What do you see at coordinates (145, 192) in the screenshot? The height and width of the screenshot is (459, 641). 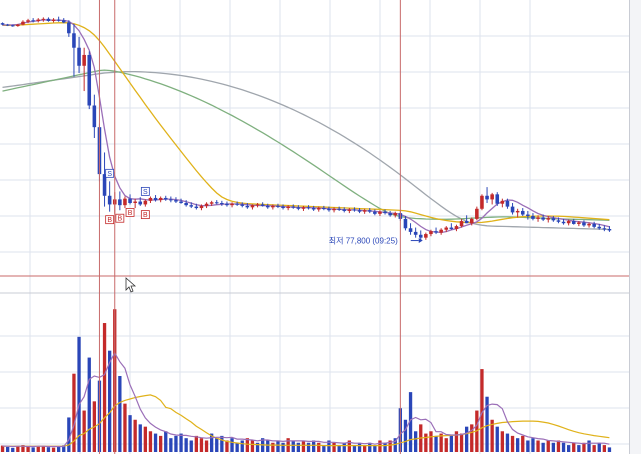 I see `signal-label: S` at bounding box center [145, 192].